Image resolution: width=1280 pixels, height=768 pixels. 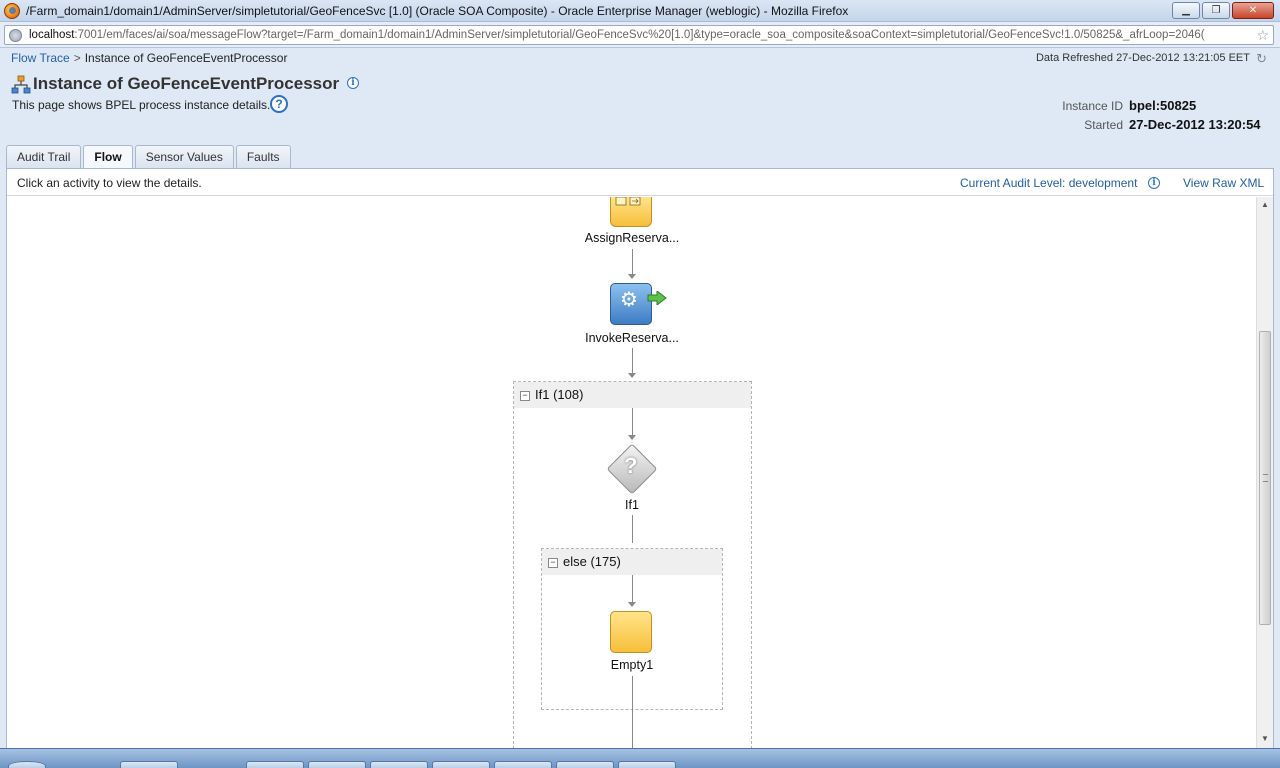 What do you see at coordinates (279, 104) in the screenshot?
I see `help-icon: ?` at bounding box center [279, 104].